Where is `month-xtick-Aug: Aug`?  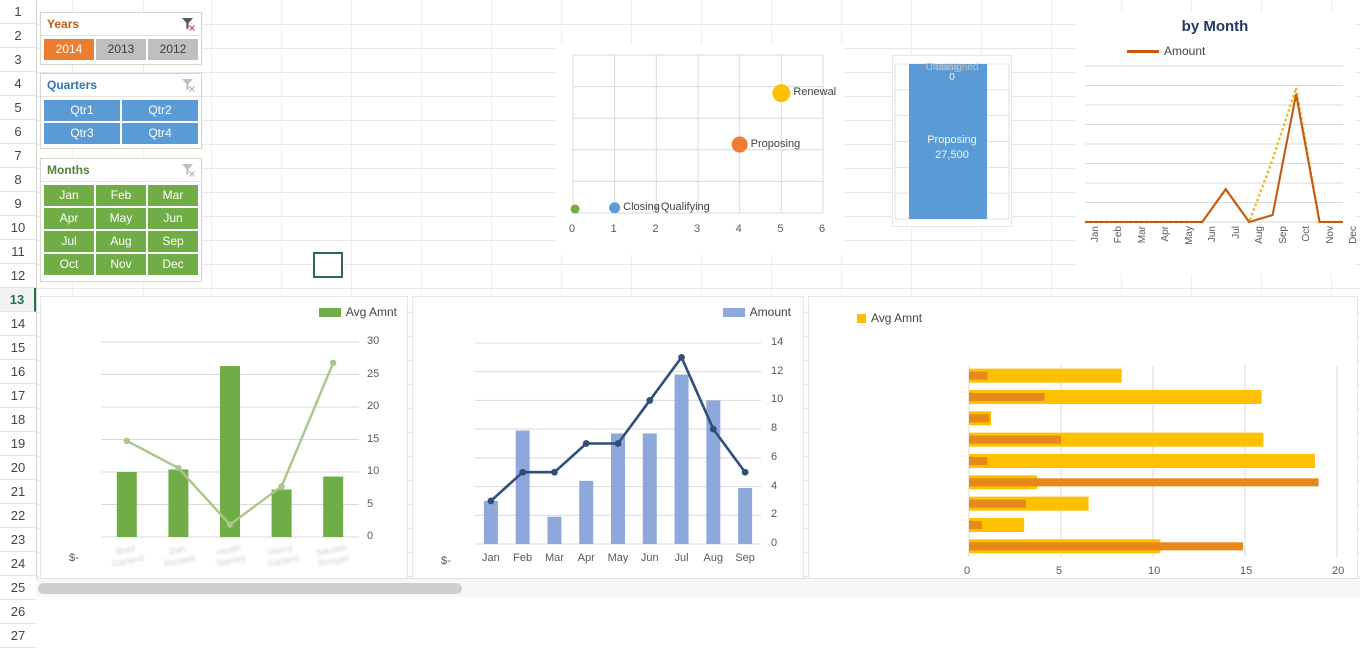
month-xtick-Aug: Aug is located at coordinates (713, 558).